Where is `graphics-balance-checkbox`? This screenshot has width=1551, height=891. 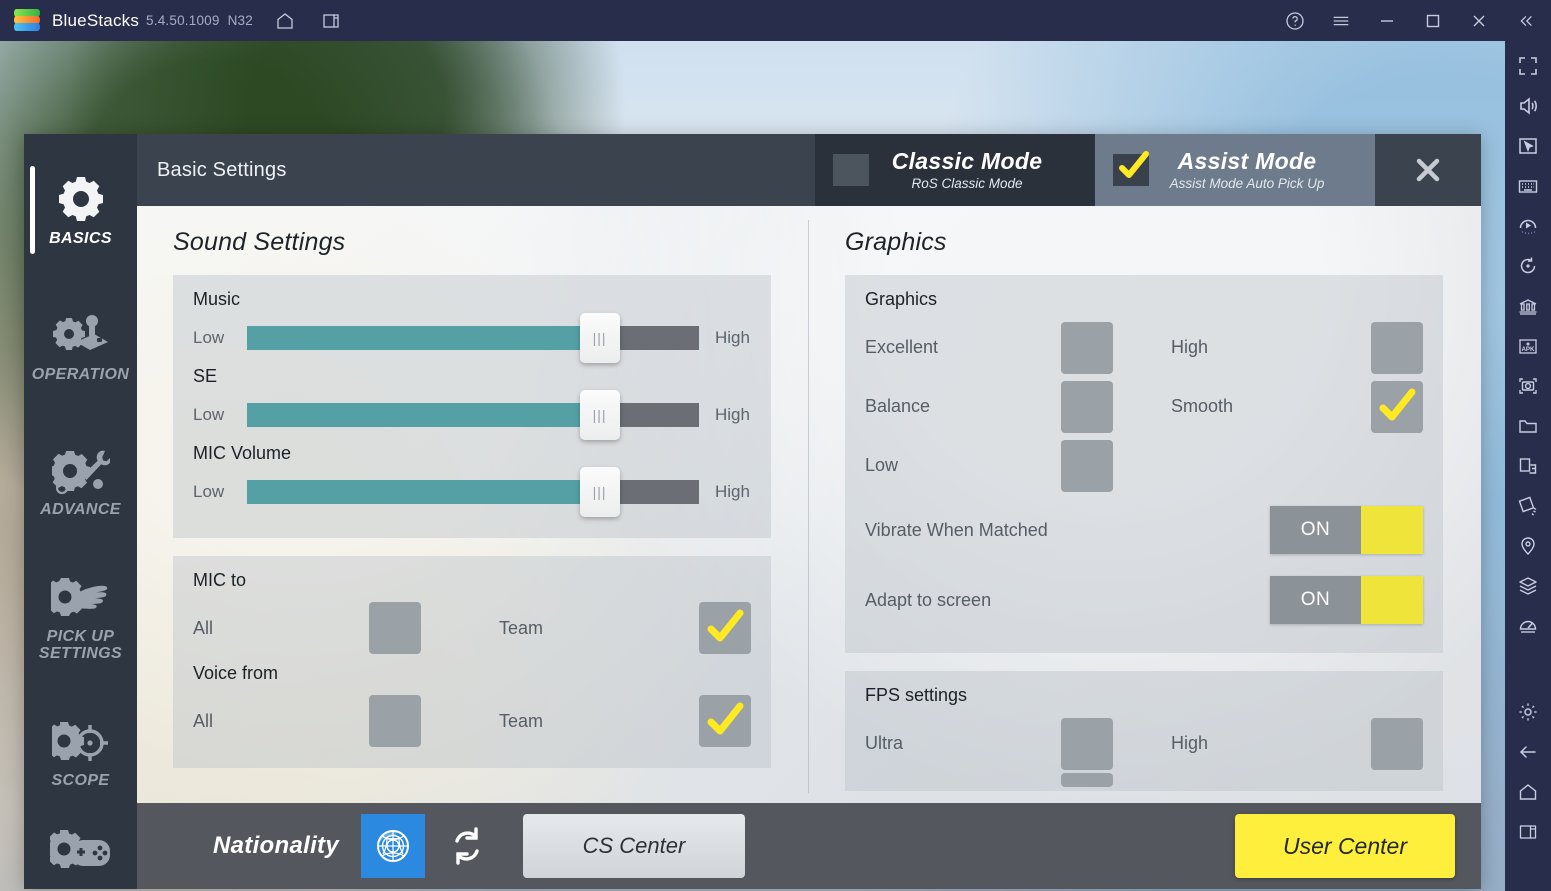 graphics-balance-checkbox is located at coordinates (1087, 406).